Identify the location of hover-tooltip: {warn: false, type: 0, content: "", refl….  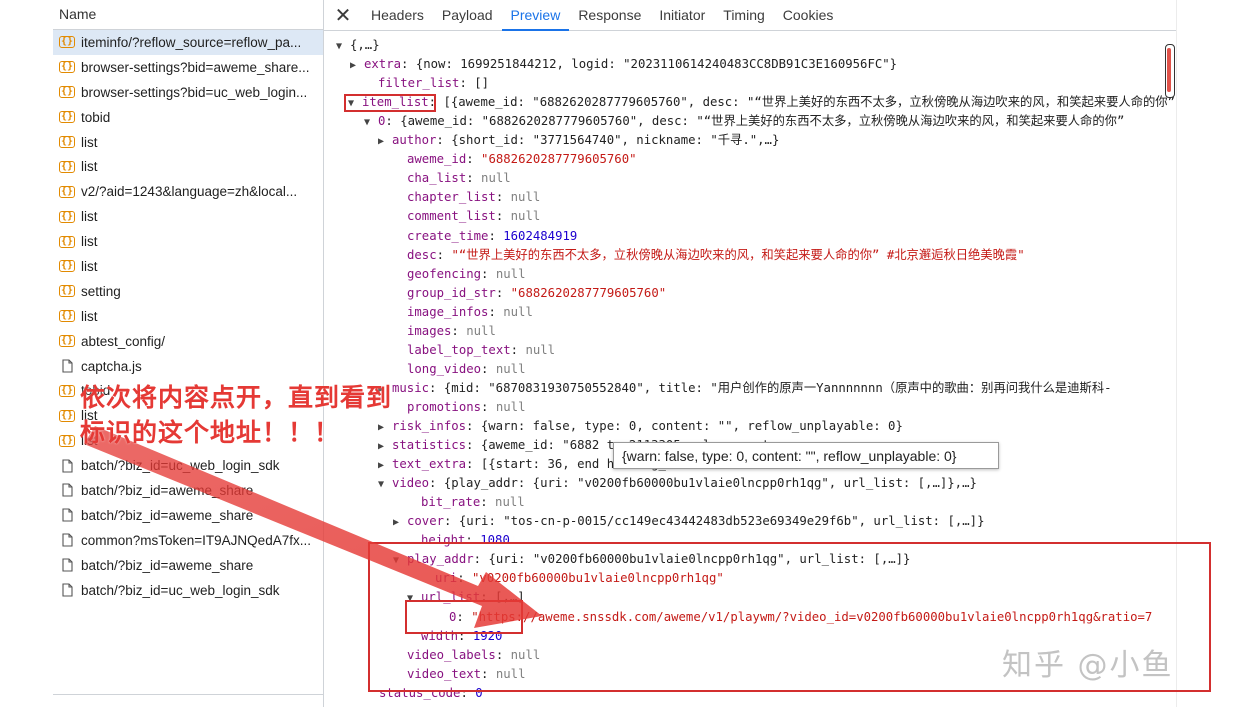
(806, 455).